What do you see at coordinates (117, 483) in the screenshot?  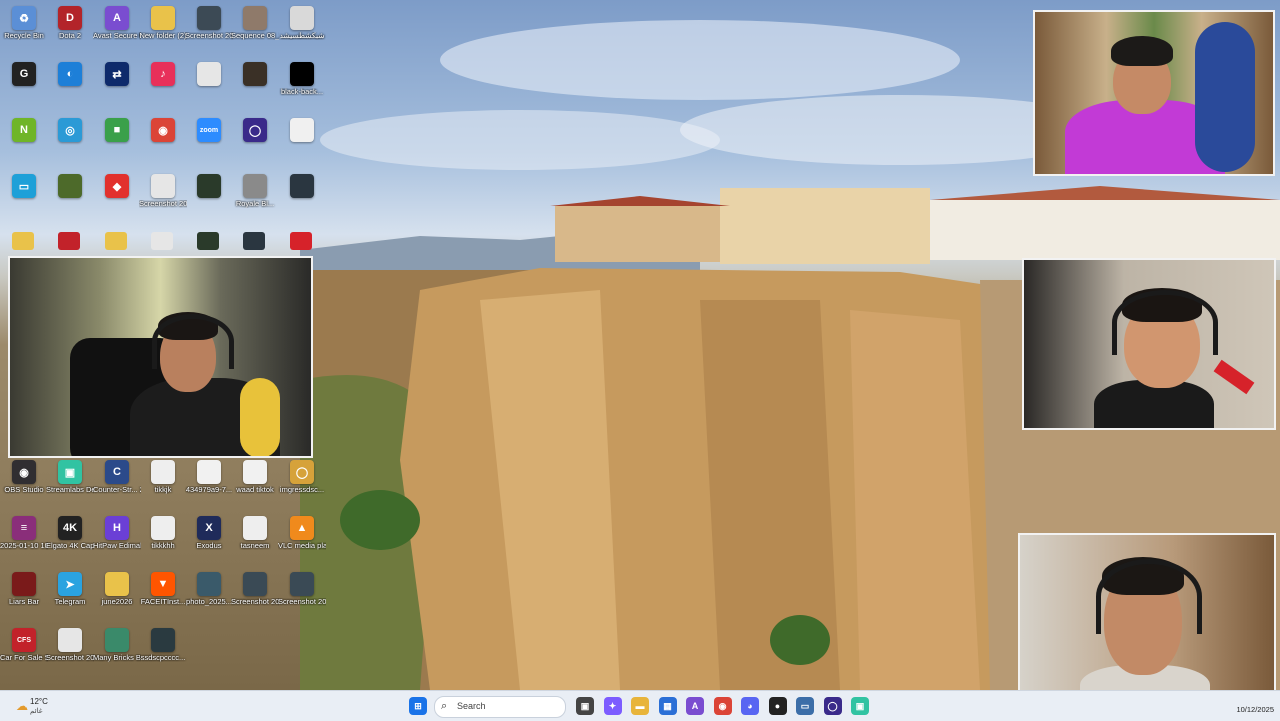 I see `desktop-icon: C Counter-Str... 2` at bounding box center [117, 483].